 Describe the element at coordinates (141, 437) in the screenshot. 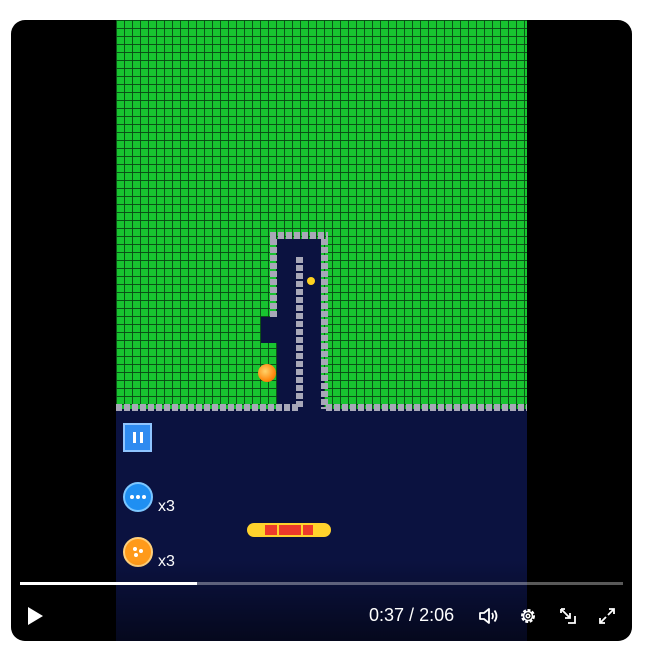

I see `pause-icon-bar` at that location.